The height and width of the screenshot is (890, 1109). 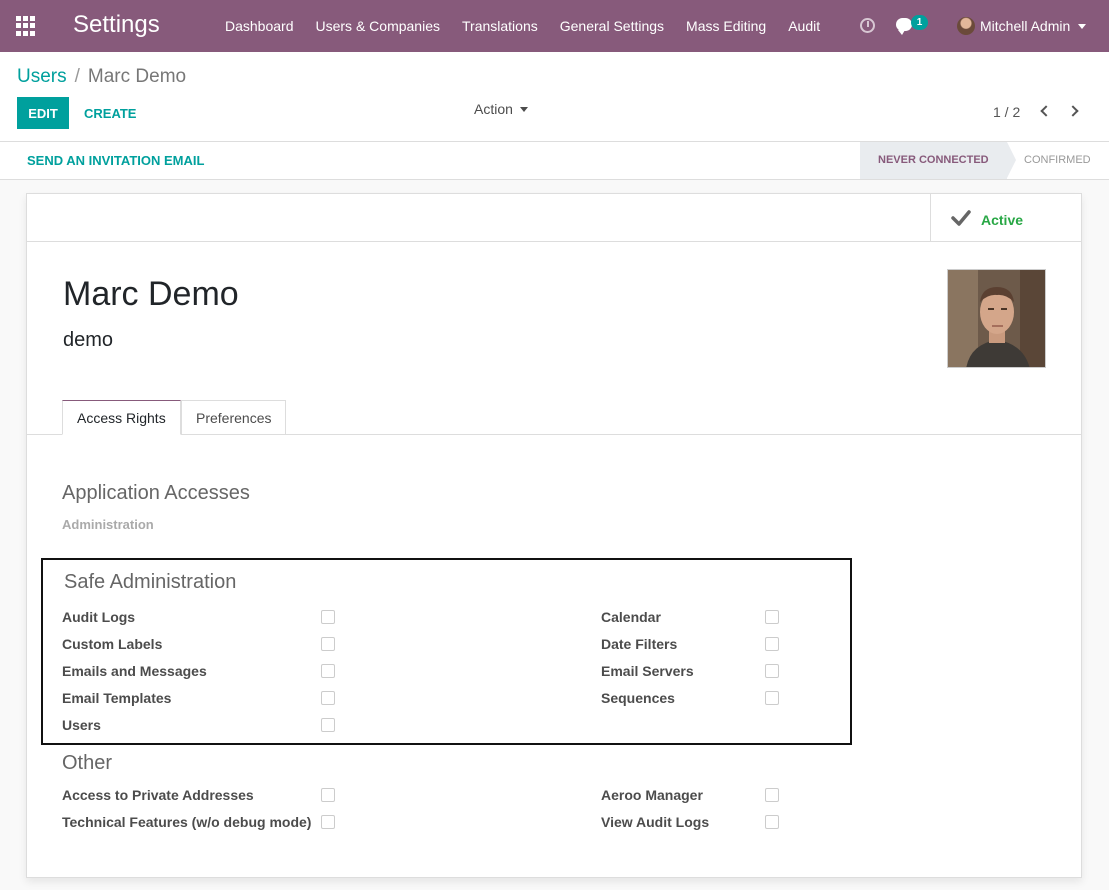 I want to click on chevron-right-icon, so click(x=1073, y=111).